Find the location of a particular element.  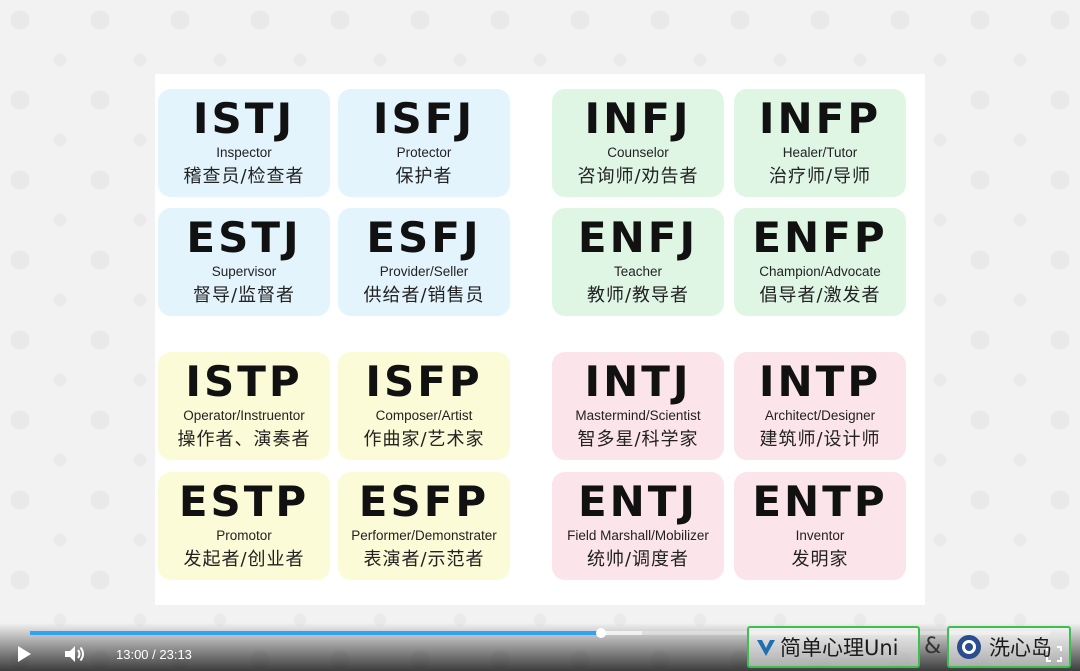

time-display: 13:00 / 23:13 is located at coordinates (154, 654).